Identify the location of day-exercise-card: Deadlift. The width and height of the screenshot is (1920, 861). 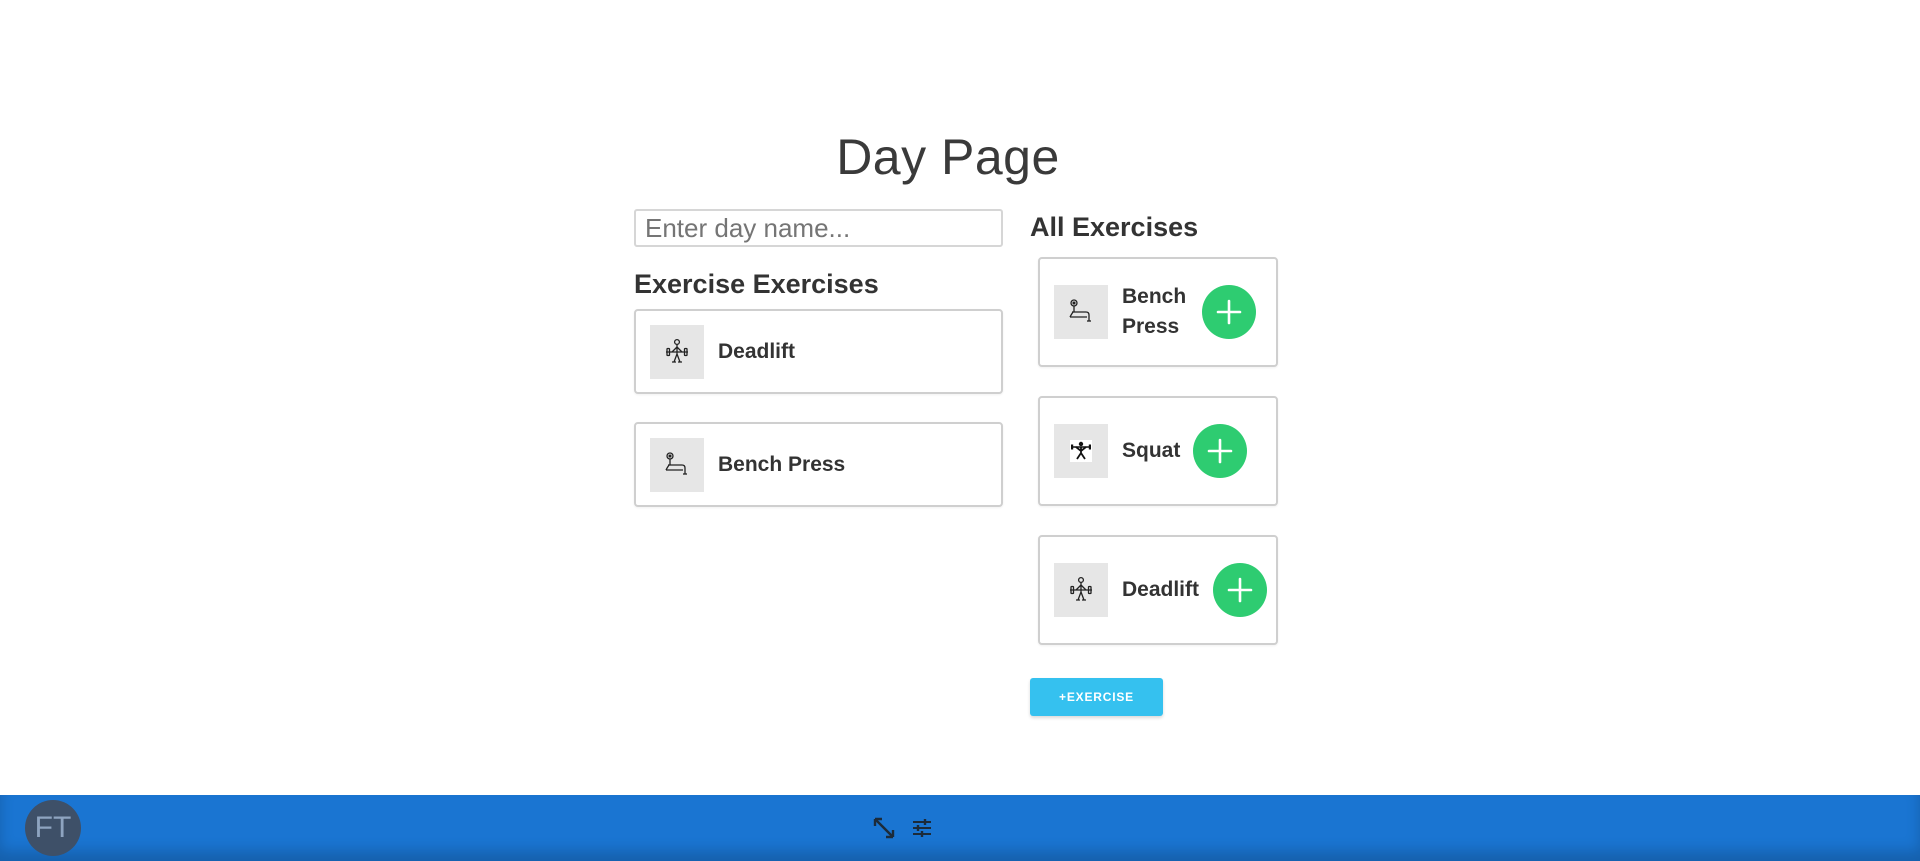
(818, 351).